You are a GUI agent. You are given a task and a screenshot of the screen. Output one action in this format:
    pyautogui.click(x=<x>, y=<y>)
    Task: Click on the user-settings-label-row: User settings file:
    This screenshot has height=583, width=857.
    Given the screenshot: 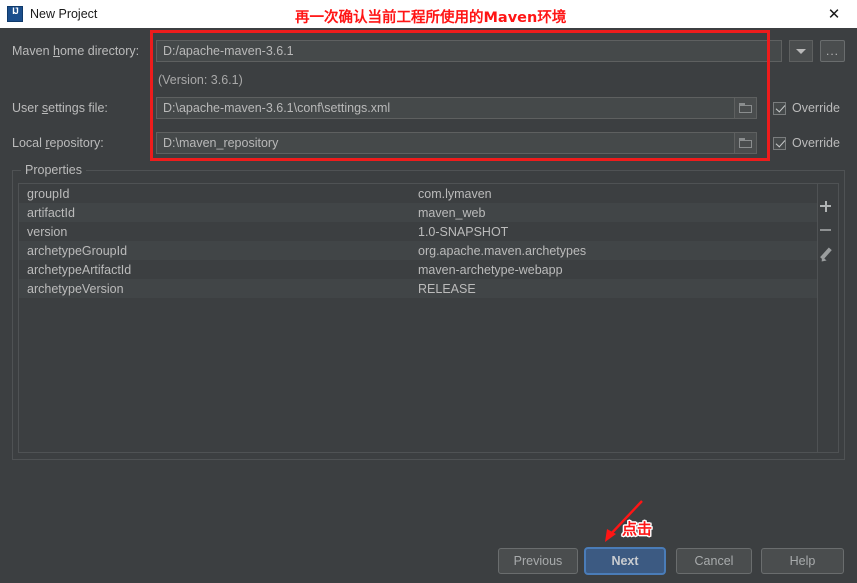 What is the action you would take?
    pyautogui.click(x=60, y=108)
    